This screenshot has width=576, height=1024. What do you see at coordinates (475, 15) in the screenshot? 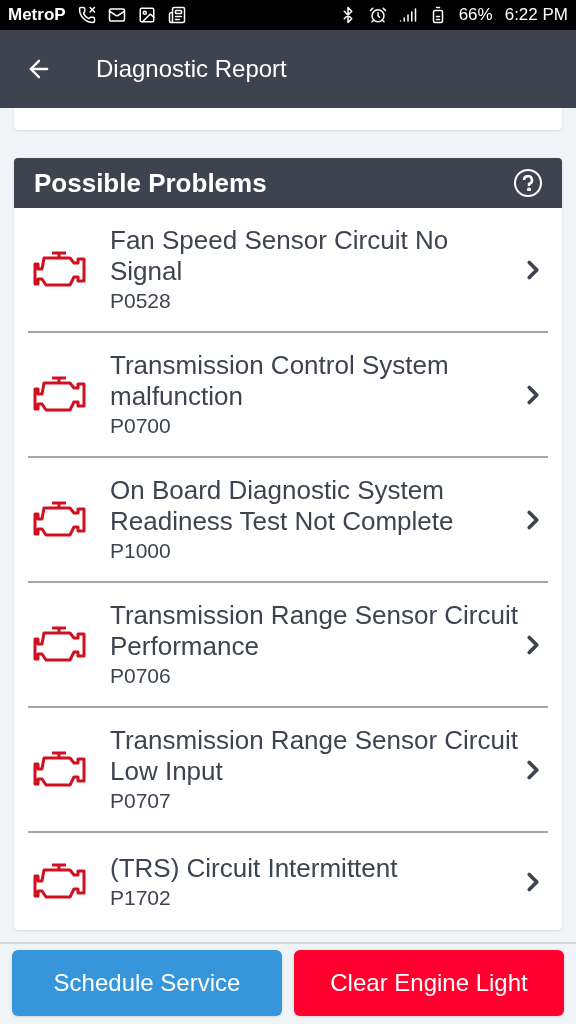
I see `battery-level: 66%` at bounding box center [475, 15].